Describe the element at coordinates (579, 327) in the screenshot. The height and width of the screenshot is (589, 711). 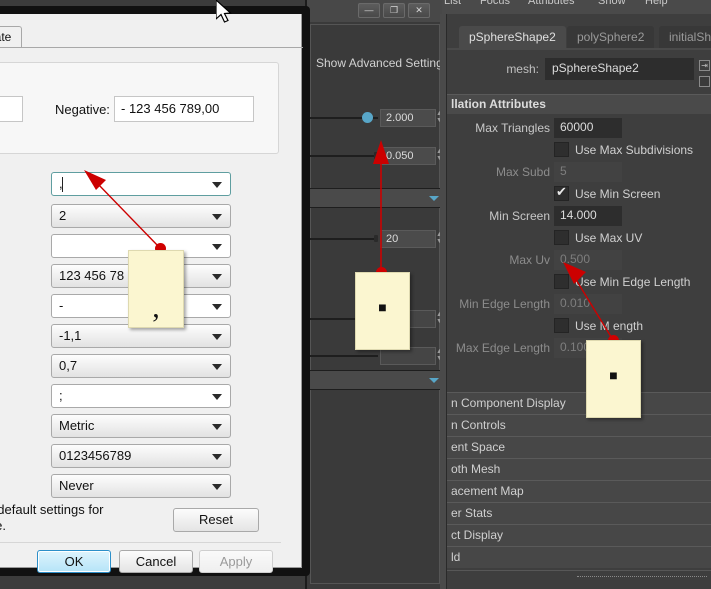
I see `attr-row-use-max-edge-length: Use M ength` at that location.